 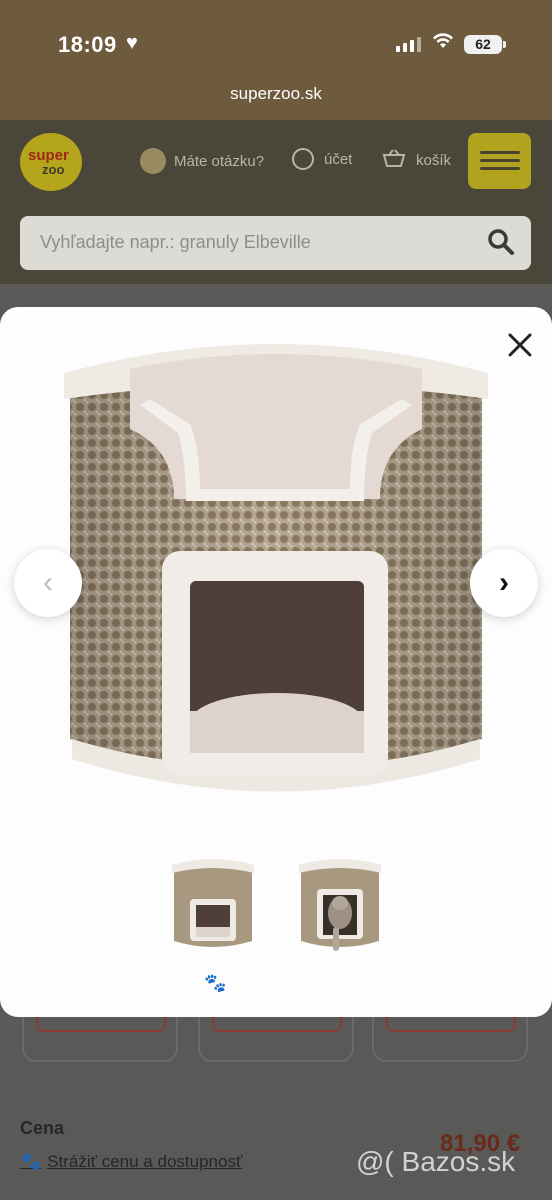 I want to click on url-text: superzoo.sk, so click(x=276, y=93).